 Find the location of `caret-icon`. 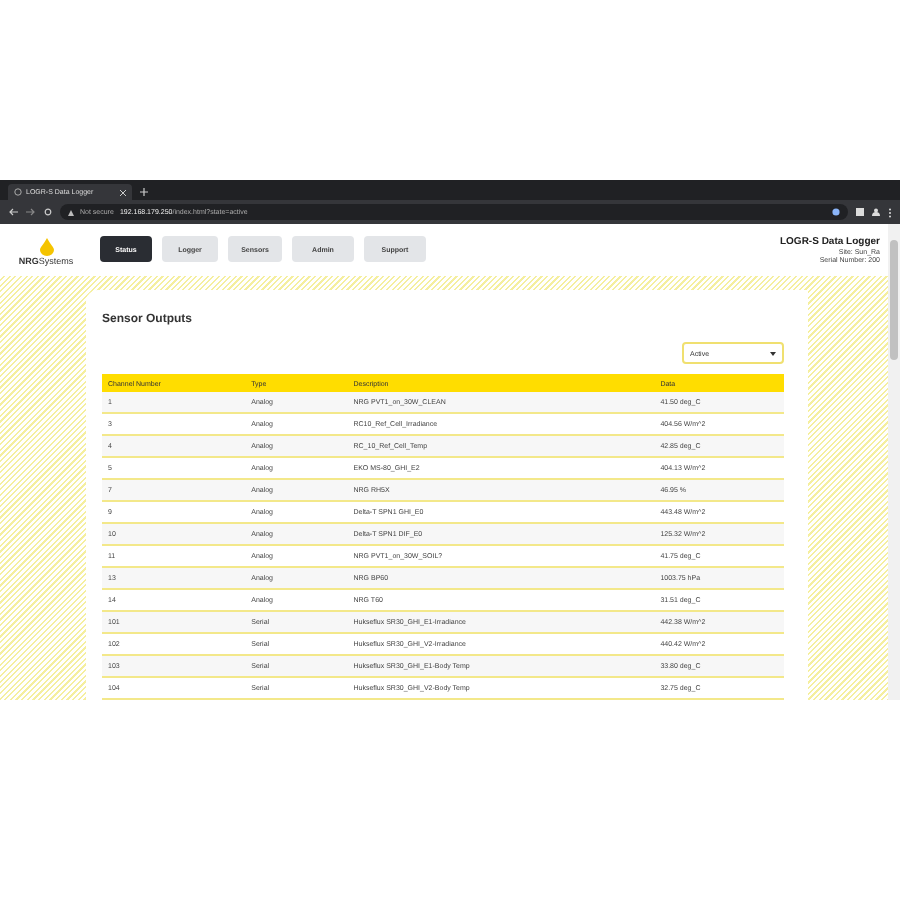

caret-icon is located at coordinates (773, 353).